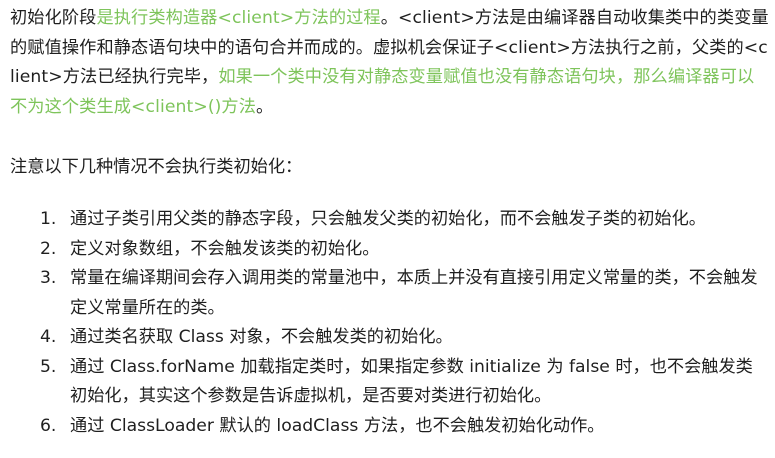  I want to click on list-item-text: 通过类名获取 Class 对象，不会触发类的初始化。, so click(261, 337).